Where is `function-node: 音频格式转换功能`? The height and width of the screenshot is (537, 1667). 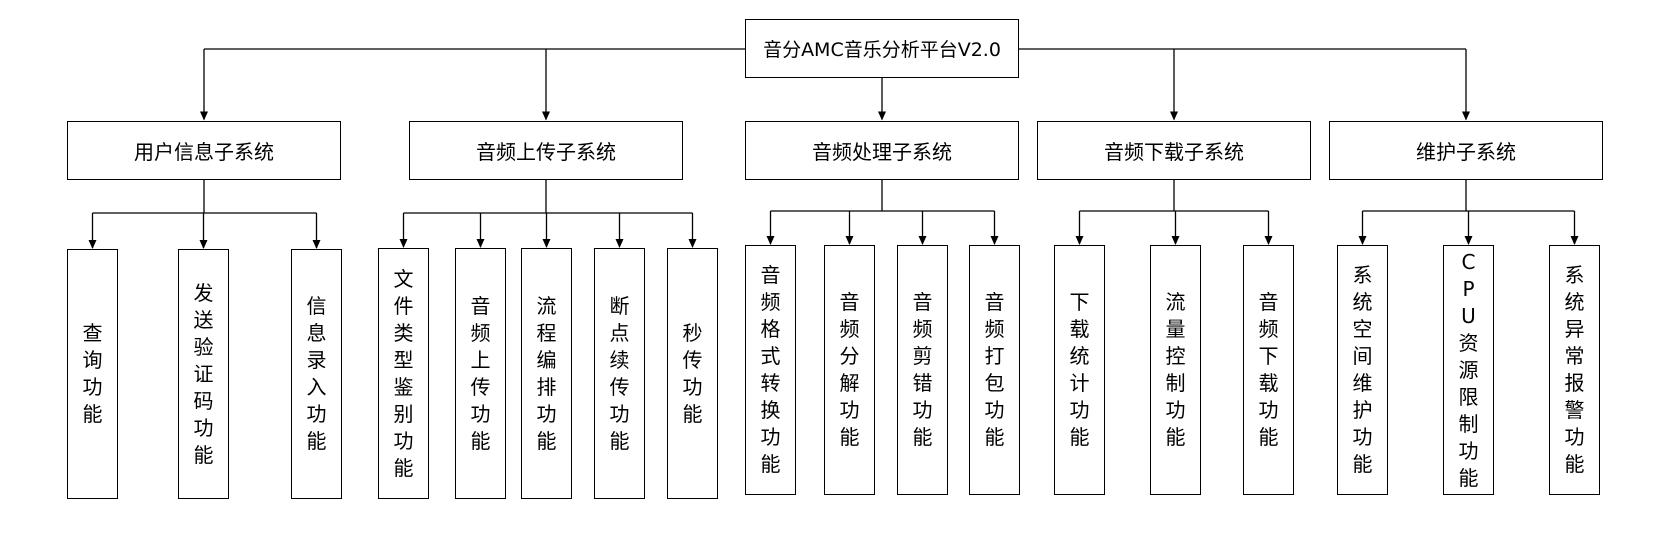
function-node: 音频格式转换功能 is located at coordinates (770, 370).